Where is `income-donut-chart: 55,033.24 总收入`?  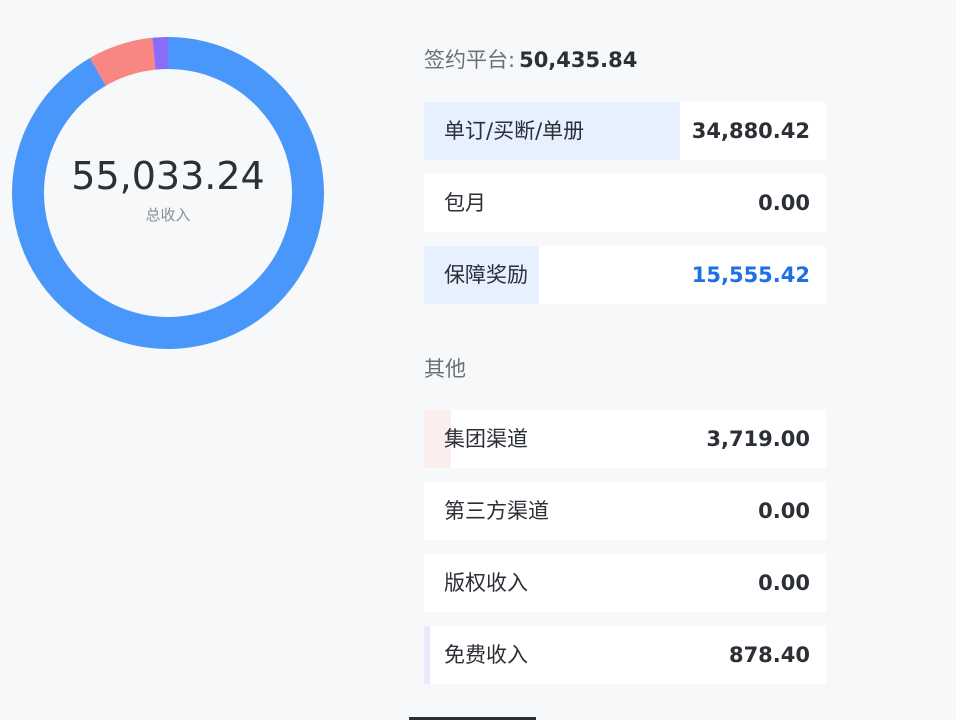 income-donut-chart: 55,033.24 总收入 is located at coordinates (168, 193).